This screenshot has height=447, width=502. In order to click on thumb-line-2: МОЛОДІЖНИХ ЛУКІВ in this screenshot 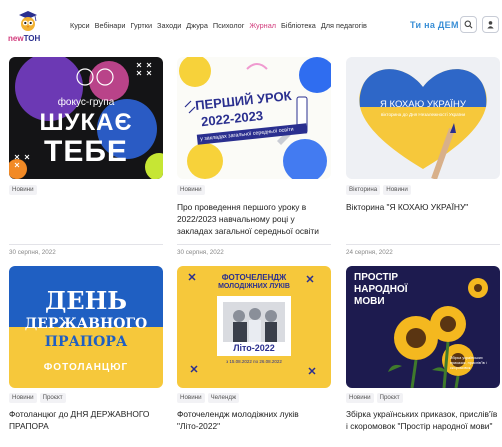, I will do `click(254, 286)`.